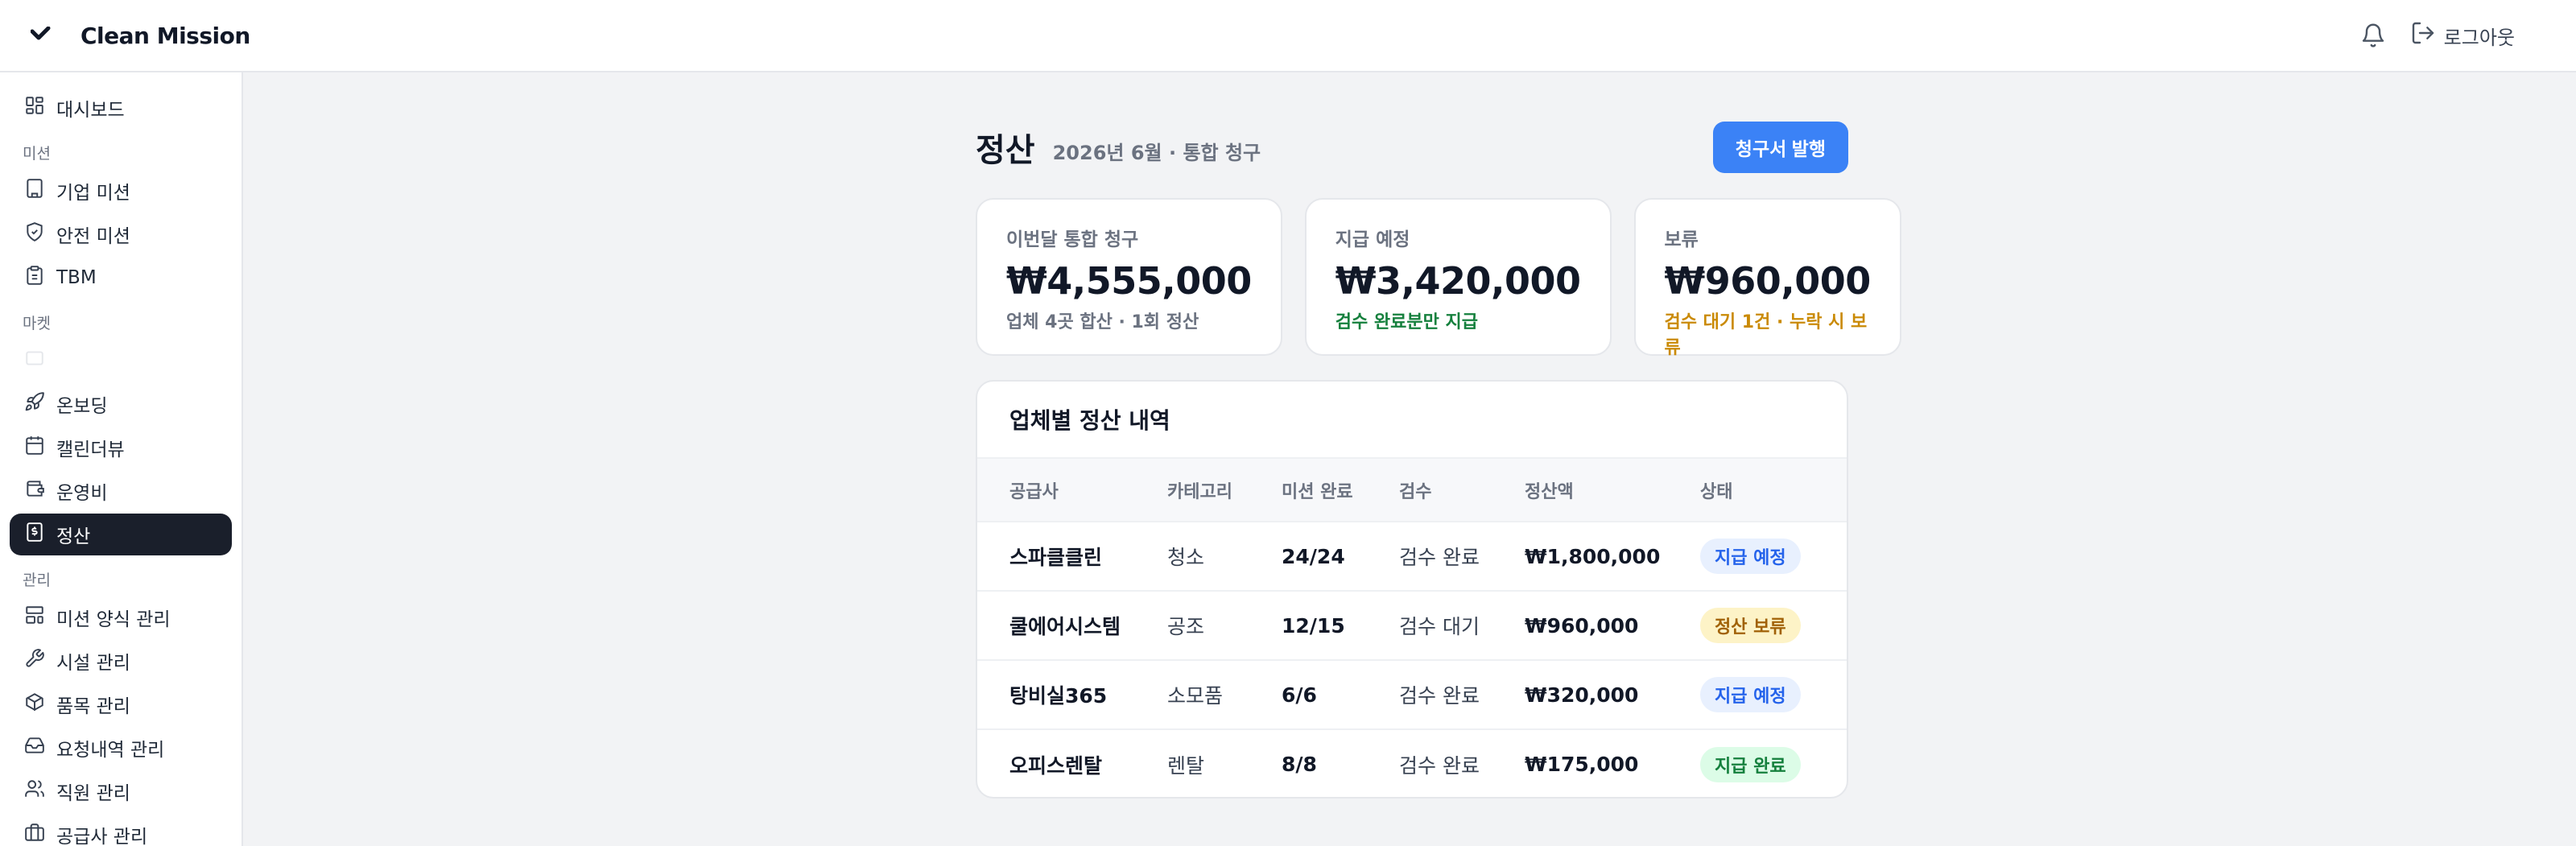  I want to click on category-cell: 소모품, so click(1195, 696).